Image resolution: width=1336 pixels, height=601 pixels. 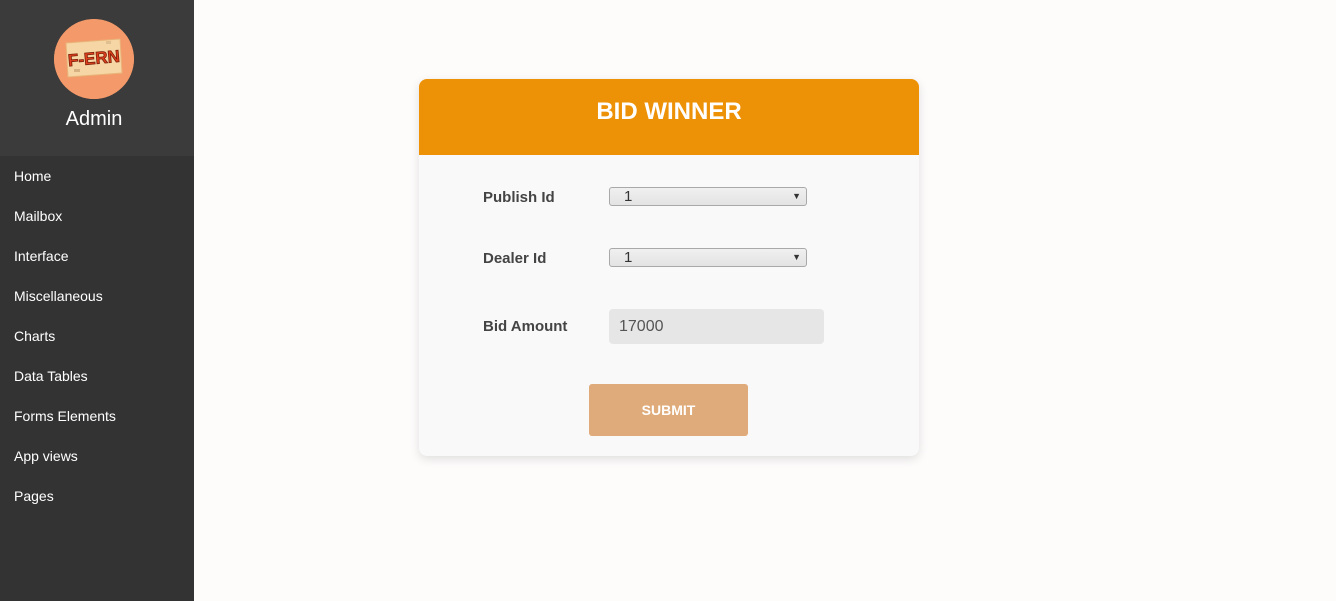 I want to click on sidebar-item-interface: Interface, so click(x=97, y=256).